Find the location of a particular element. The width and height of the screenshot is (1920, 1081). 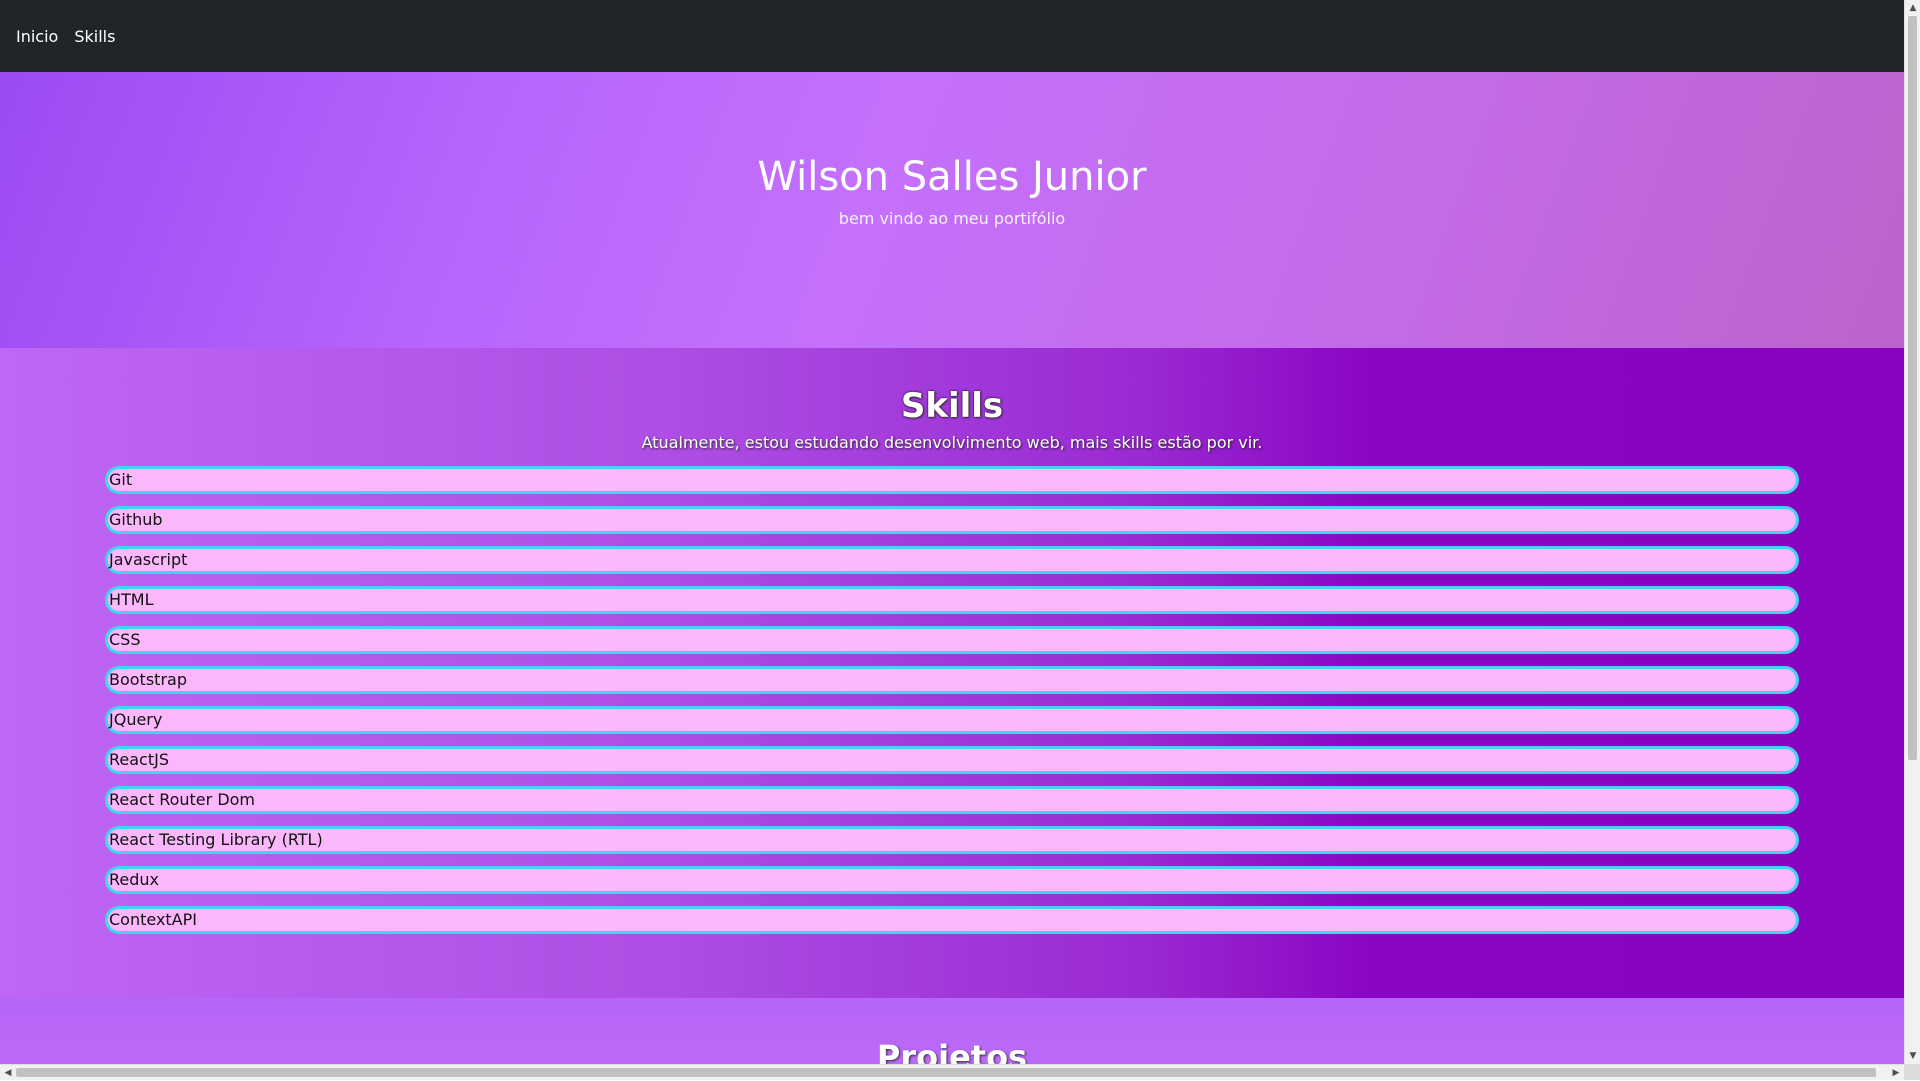

horizontal-scrollbar: ◀ ▶ is located at coordinates (952, 1072).